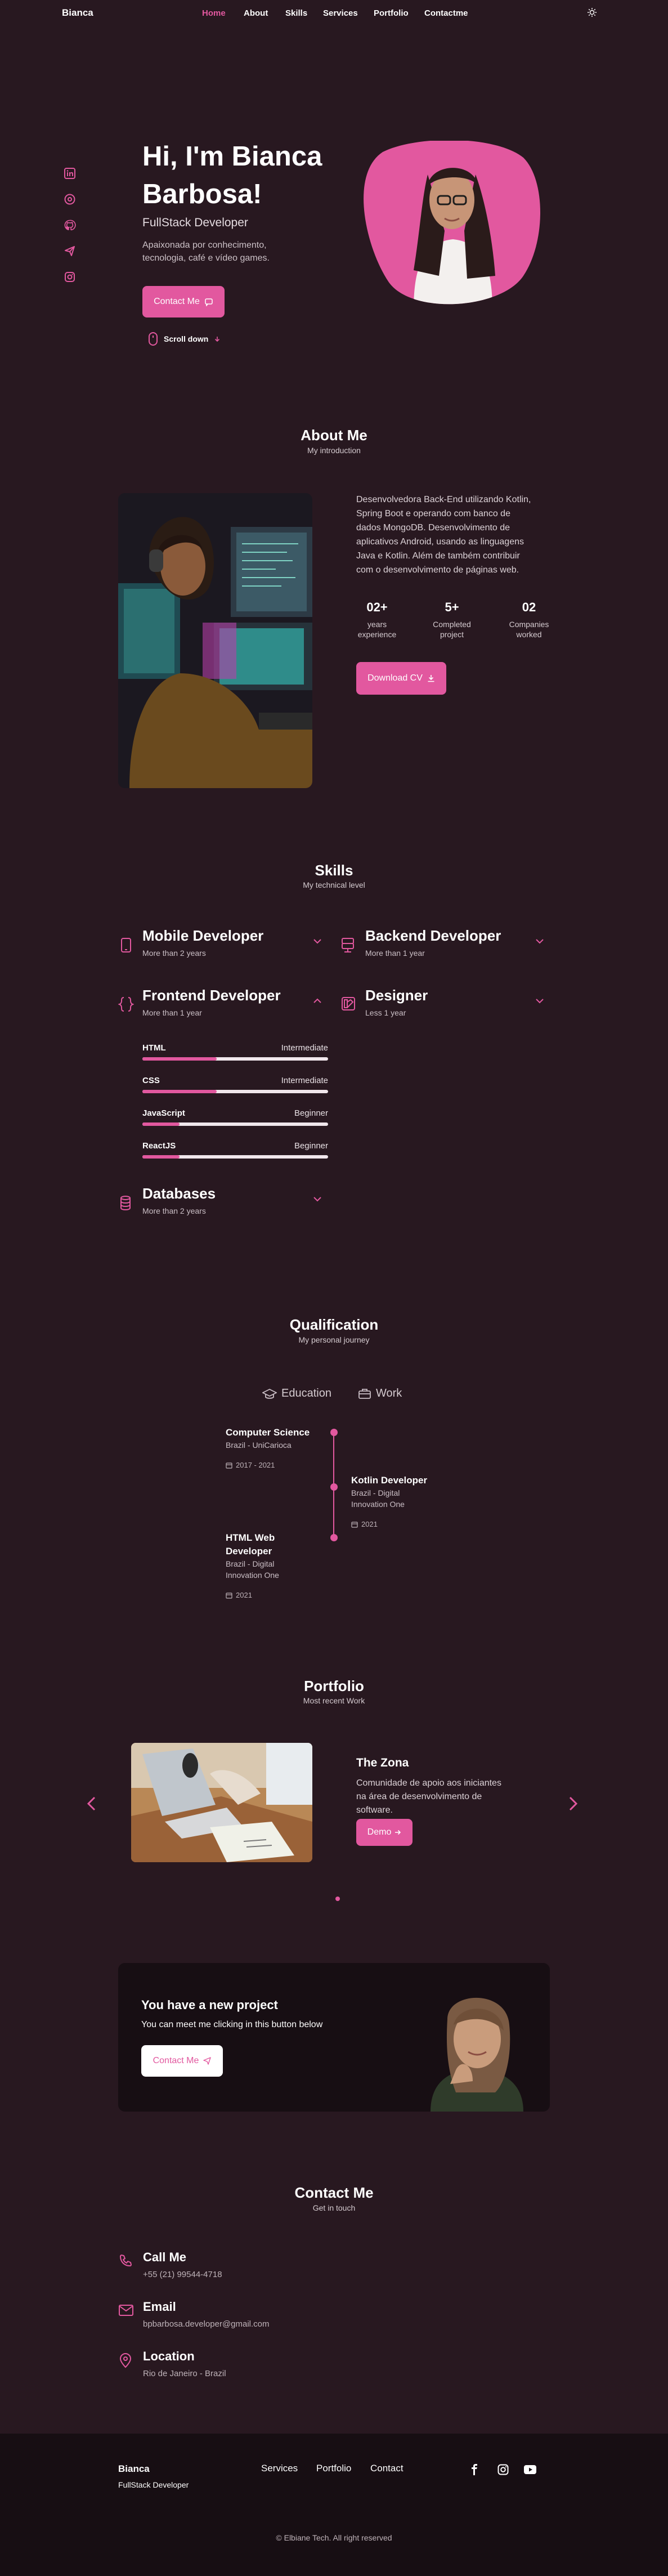 The image size is (668, 2576). What do you see at coordinates (334, 2207) in the screenshot?
I see `contact-subtitle: Get in touch` at bounding box center [334, 2207].